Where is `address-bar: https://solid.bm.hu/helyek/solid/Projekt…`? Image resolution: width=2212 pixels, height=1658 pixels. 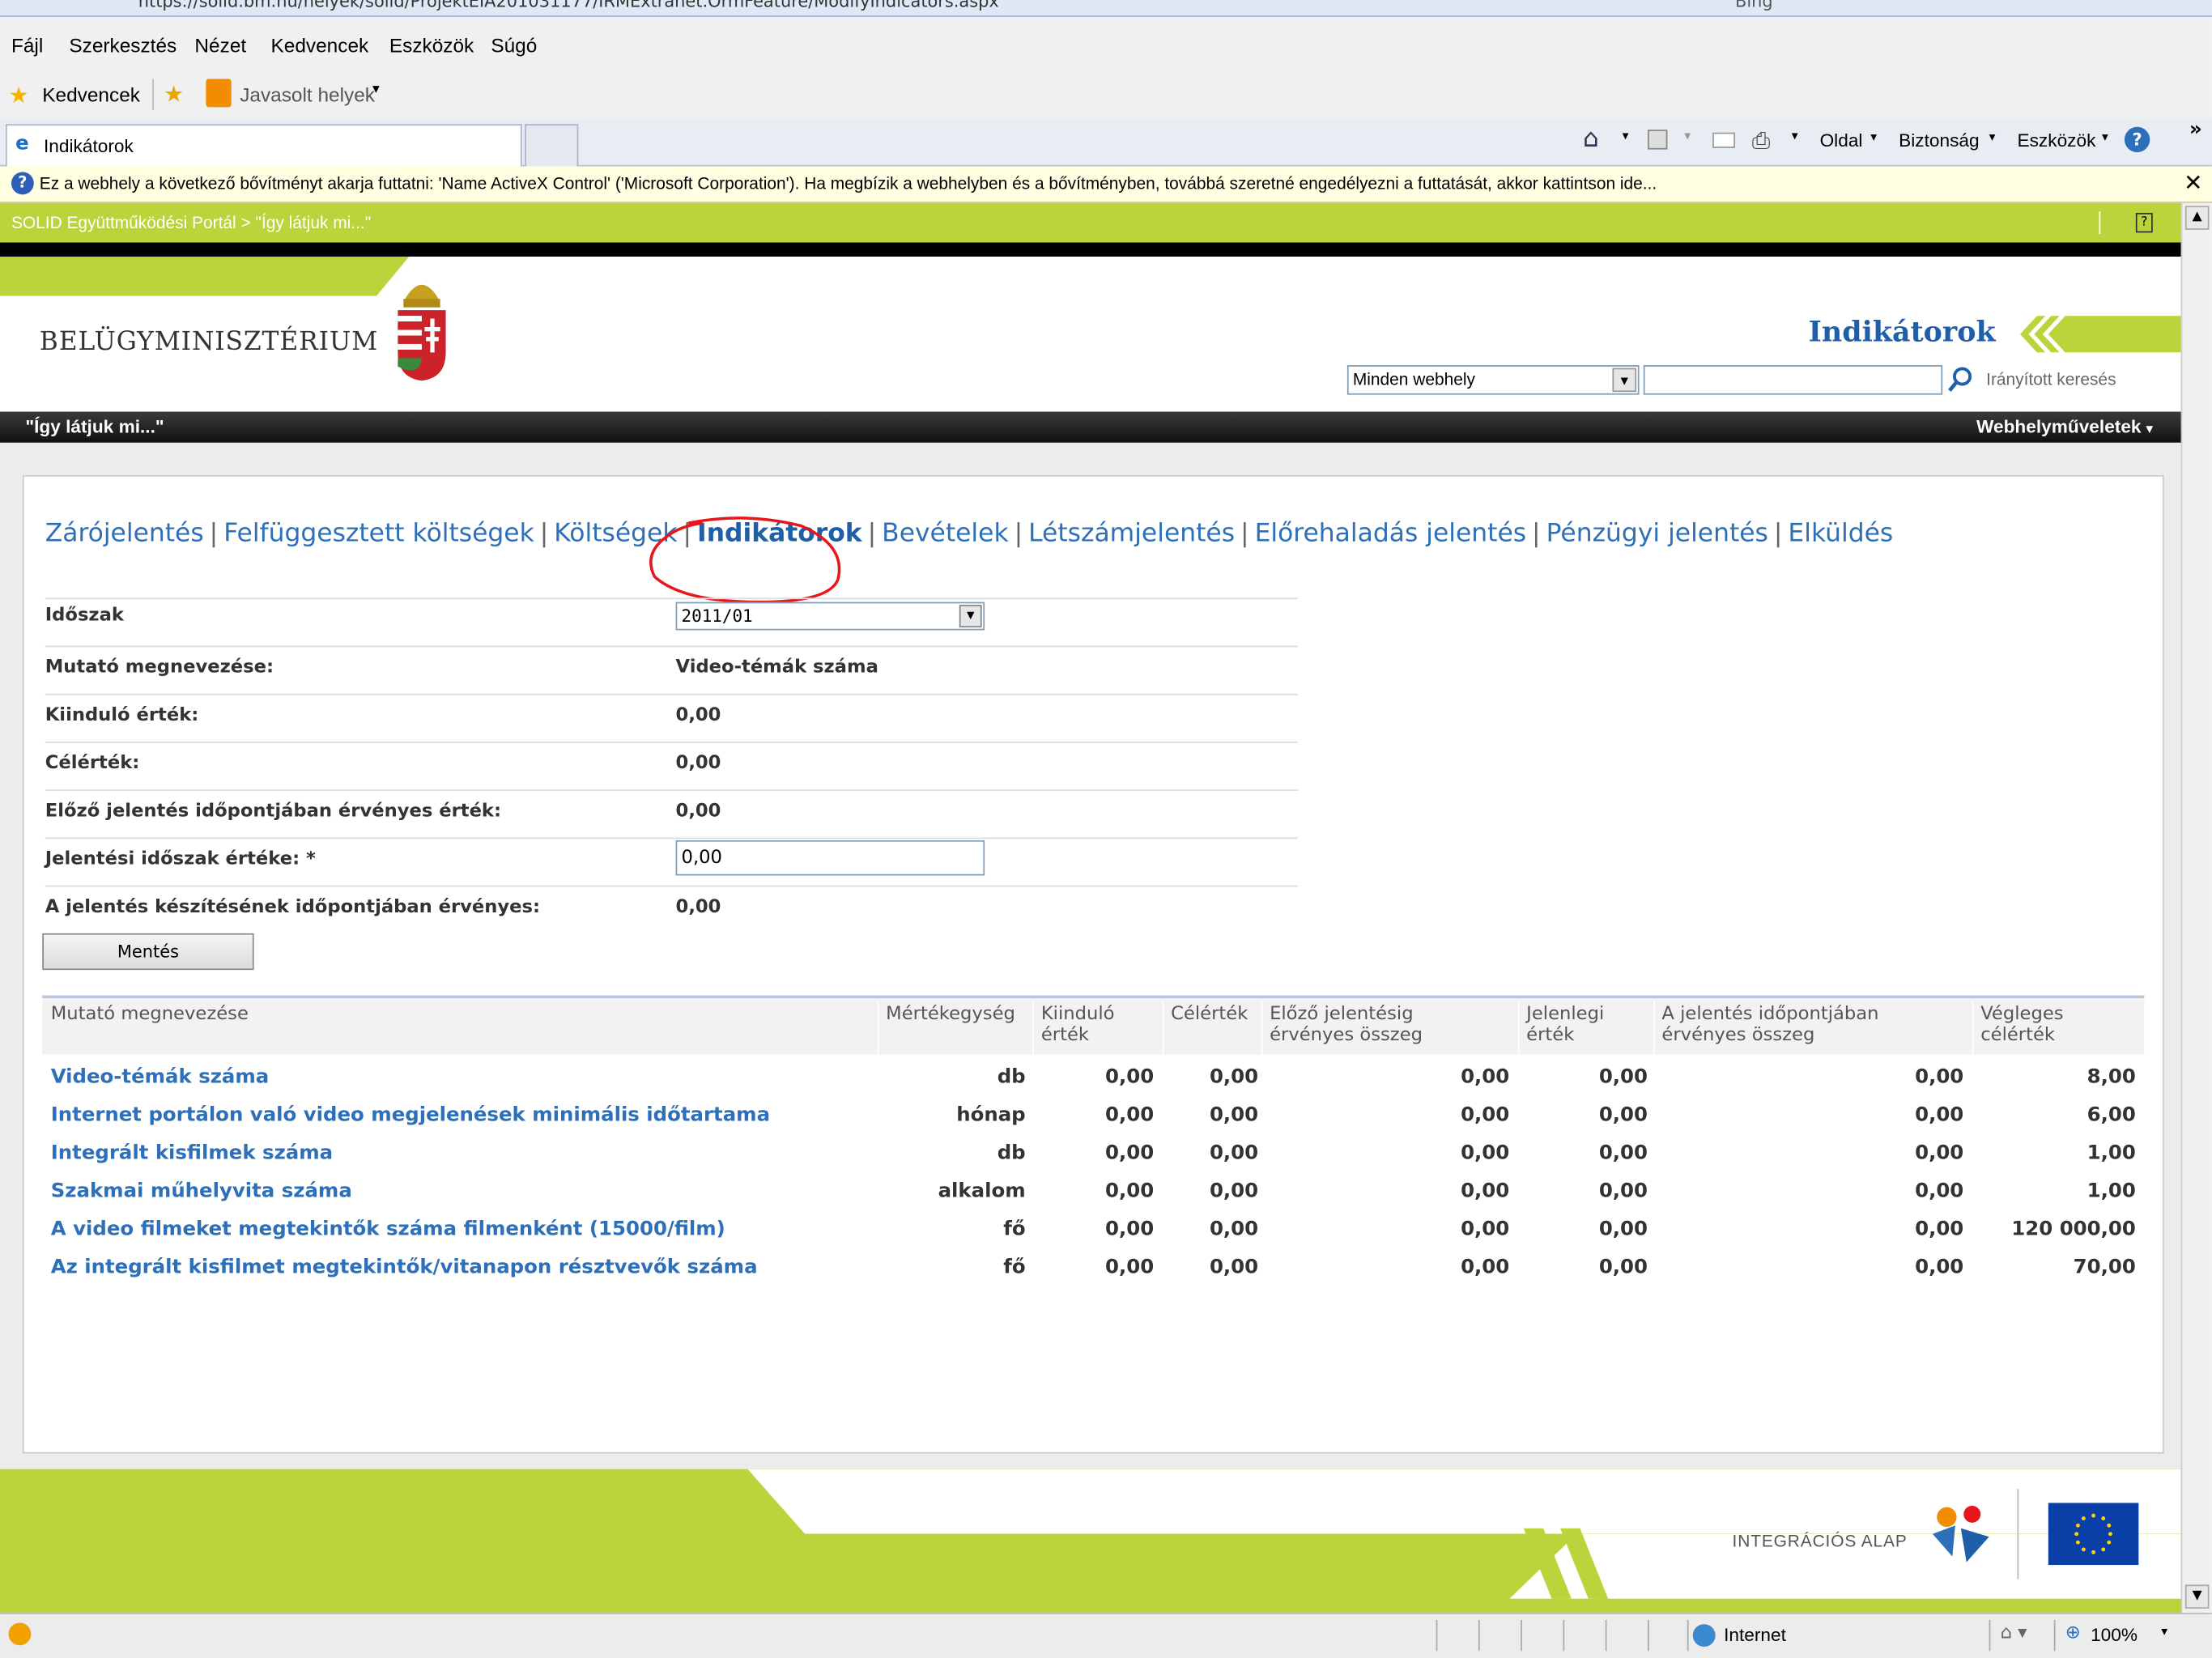 address-bar: https://solid.bm.hu/helyek/solid/Projekt… is located at coordinates (1106, 8).